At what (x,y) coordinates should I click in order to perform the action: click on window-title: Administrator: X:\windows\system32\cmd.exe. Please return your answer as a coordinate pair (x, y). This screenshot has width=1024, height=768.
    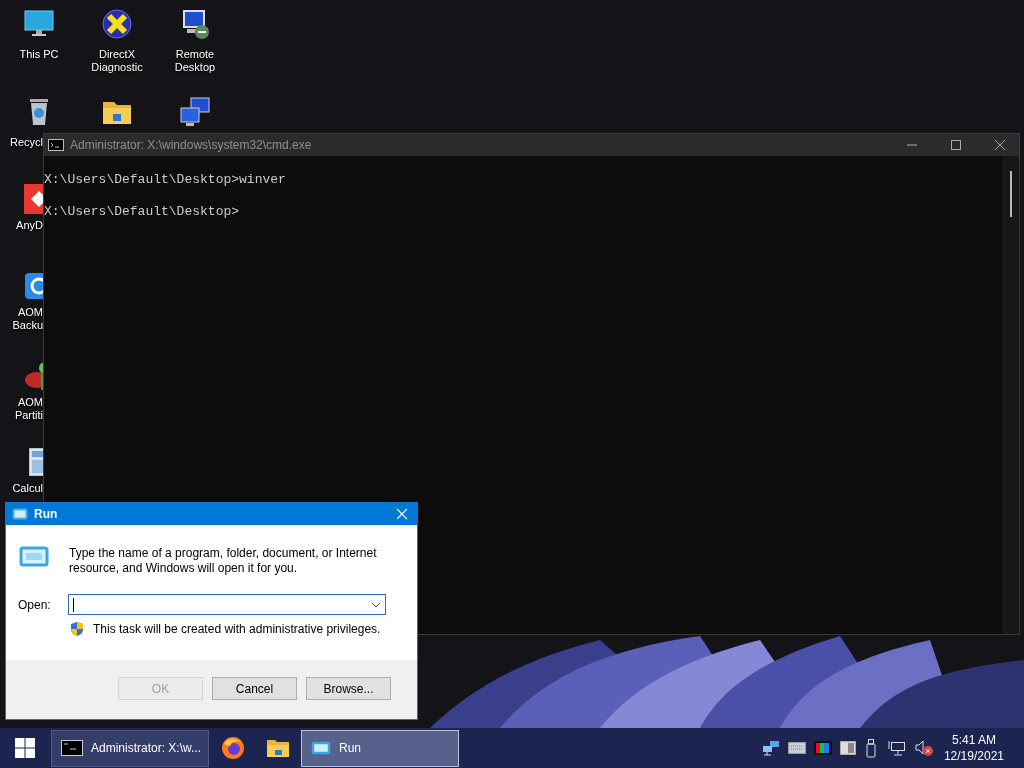
    Looking at the image, I should click on (191, 145).